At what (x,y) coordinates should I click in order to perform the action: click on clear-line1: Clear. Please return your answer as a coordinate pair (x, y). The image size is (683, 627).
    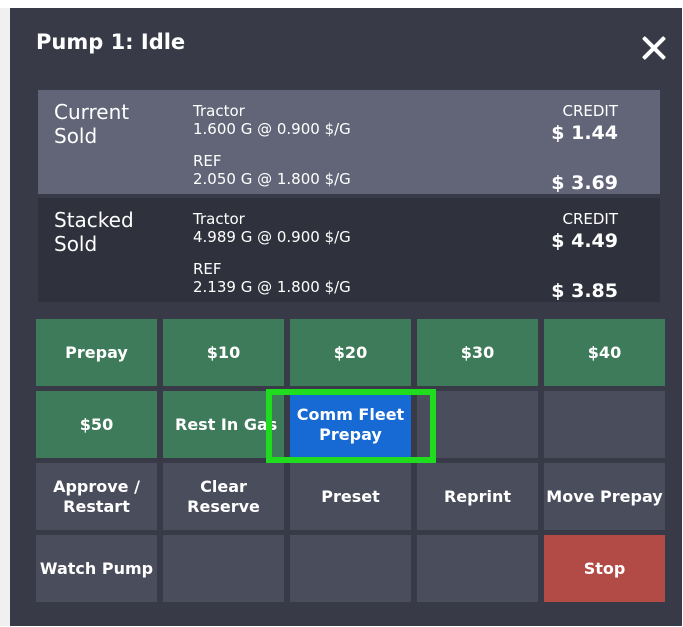
    Looking at the image, I should click on (223, 486).